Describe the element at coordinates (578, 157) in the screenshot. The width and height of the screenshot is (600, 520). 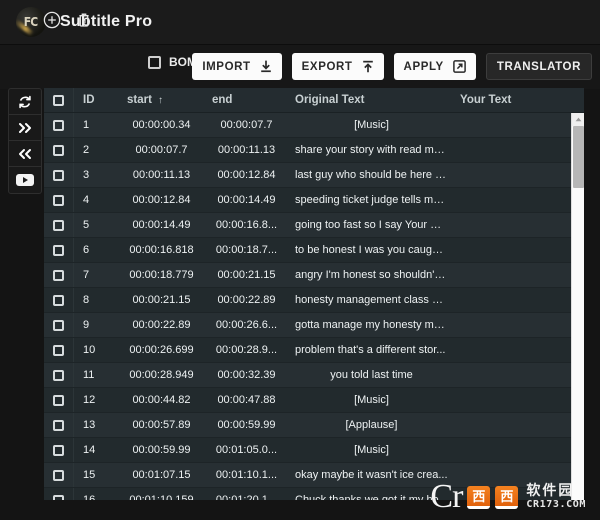
I see `scrollbar-thumb` at that location.